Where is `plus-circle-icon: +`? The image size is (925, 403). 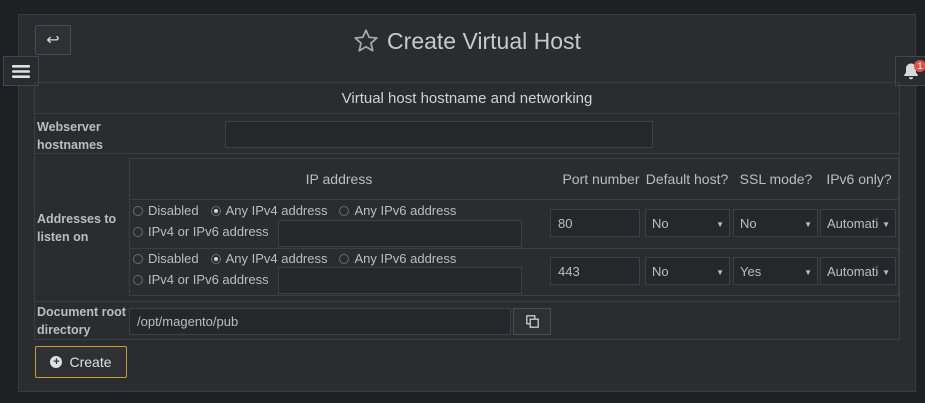 plus-circle-icon: + is located at coordinates (56, 362).